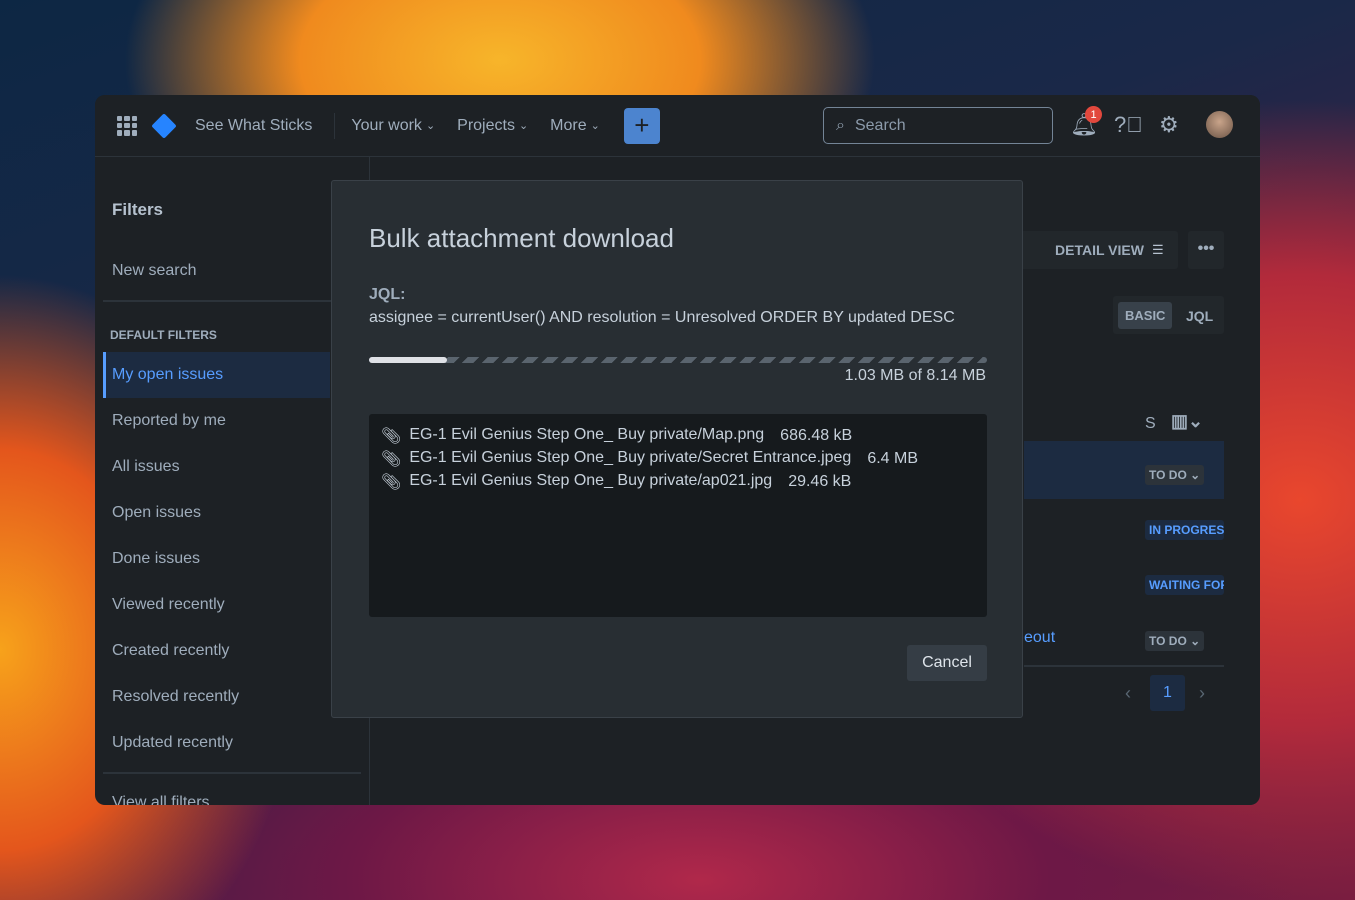  What do you see at coordinates (641, 125) in the screenshot?
I see `create-button: +` at bounding box center [641, 125].